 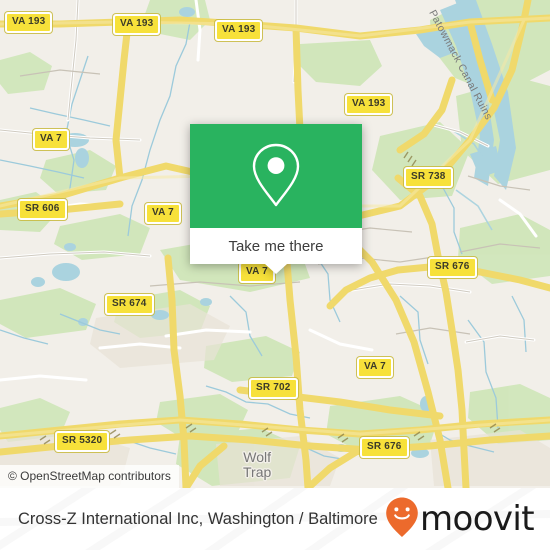 I want to click on callout-image-panel, so click(x=276, y=176).